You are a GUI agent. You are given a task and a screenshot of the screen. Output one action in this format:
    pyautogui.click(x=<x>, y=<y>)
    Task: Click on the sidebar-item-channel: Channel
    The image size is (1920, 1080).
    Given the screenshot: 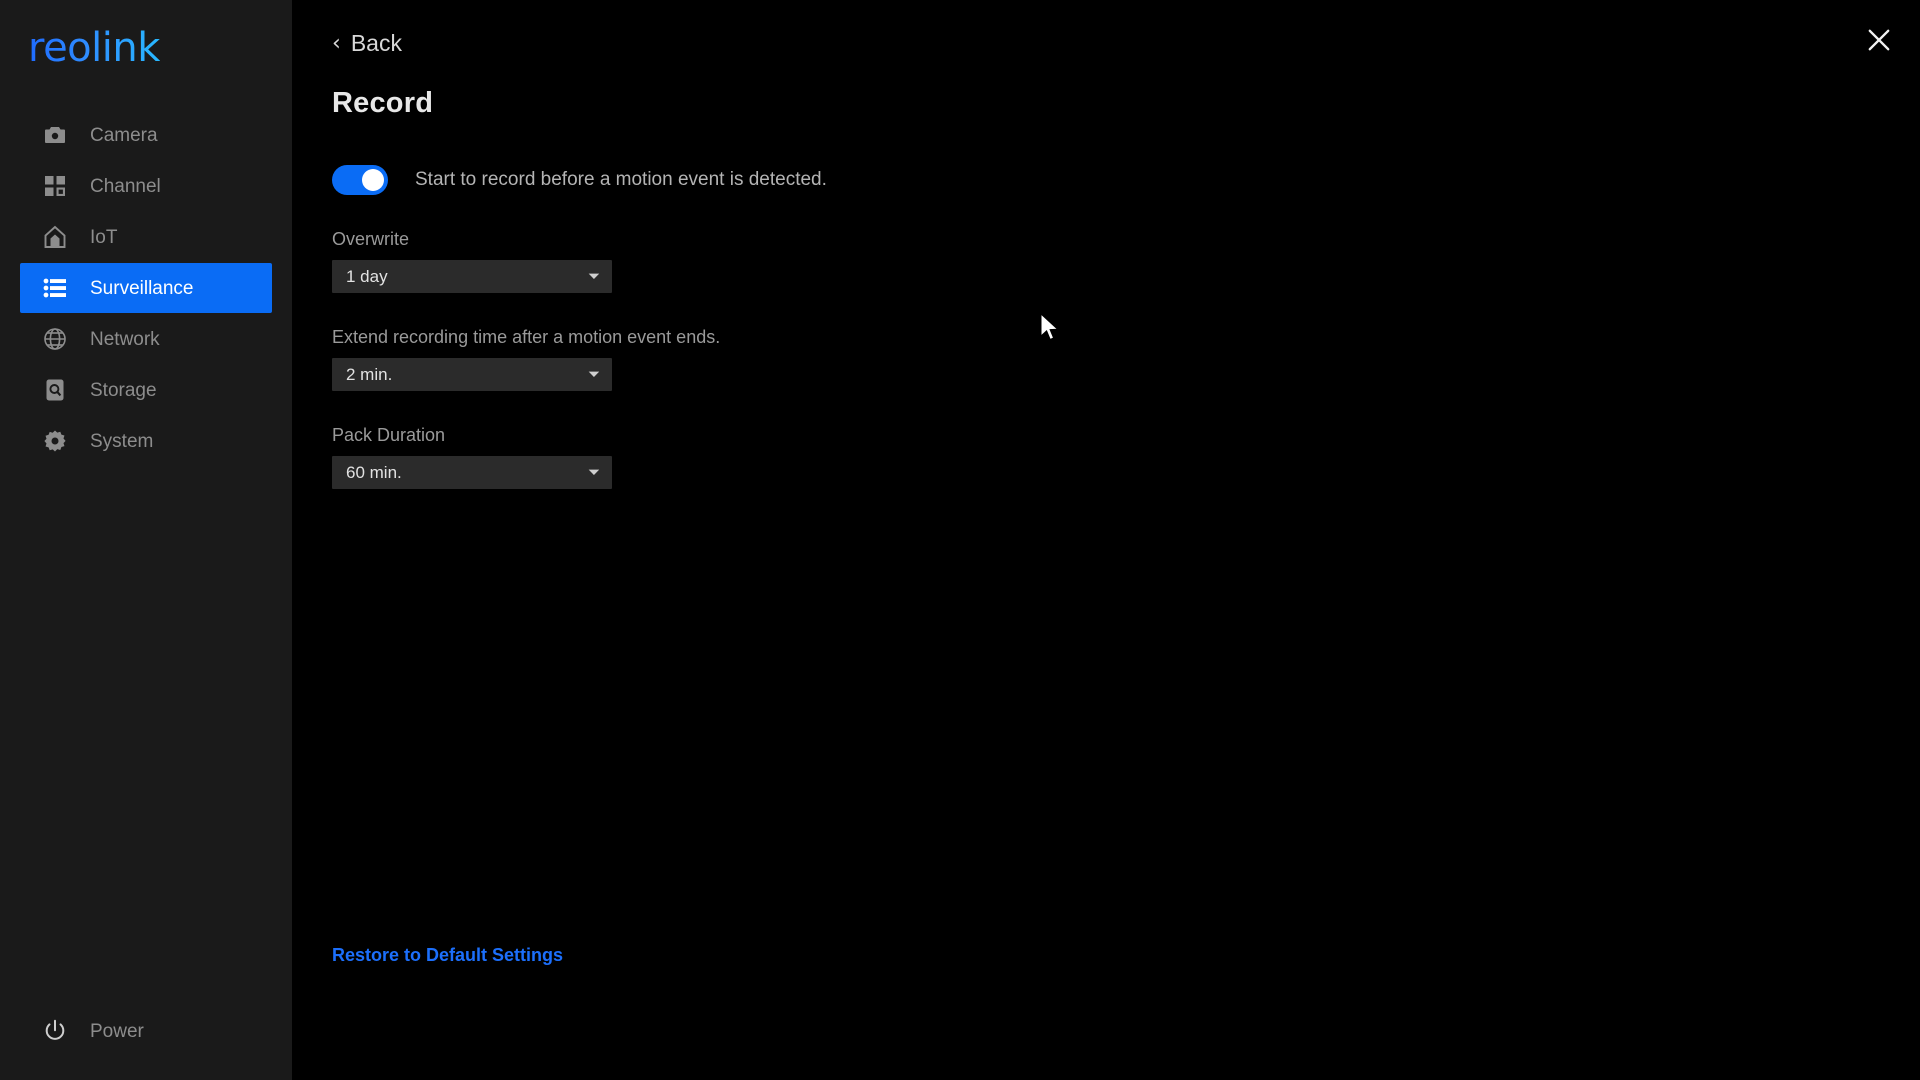 What is the action you would take?
    pyautogui.click(x=146, y=186)
    